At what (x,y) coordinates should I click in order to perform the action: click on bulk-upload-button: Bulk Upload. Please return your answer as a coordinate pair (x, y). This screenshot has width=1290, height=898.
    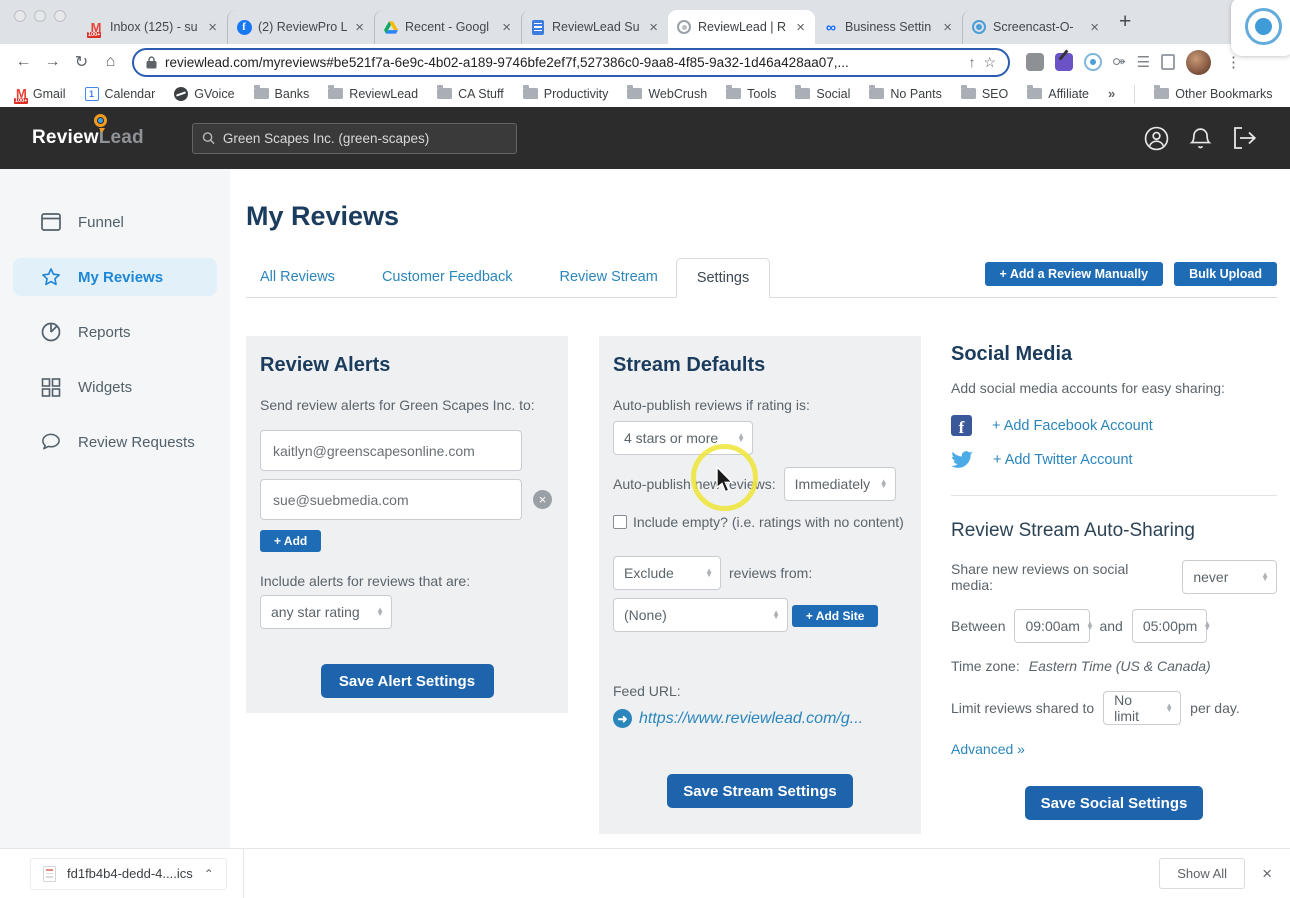
    Looking at the image, I should click on (1225, 274).